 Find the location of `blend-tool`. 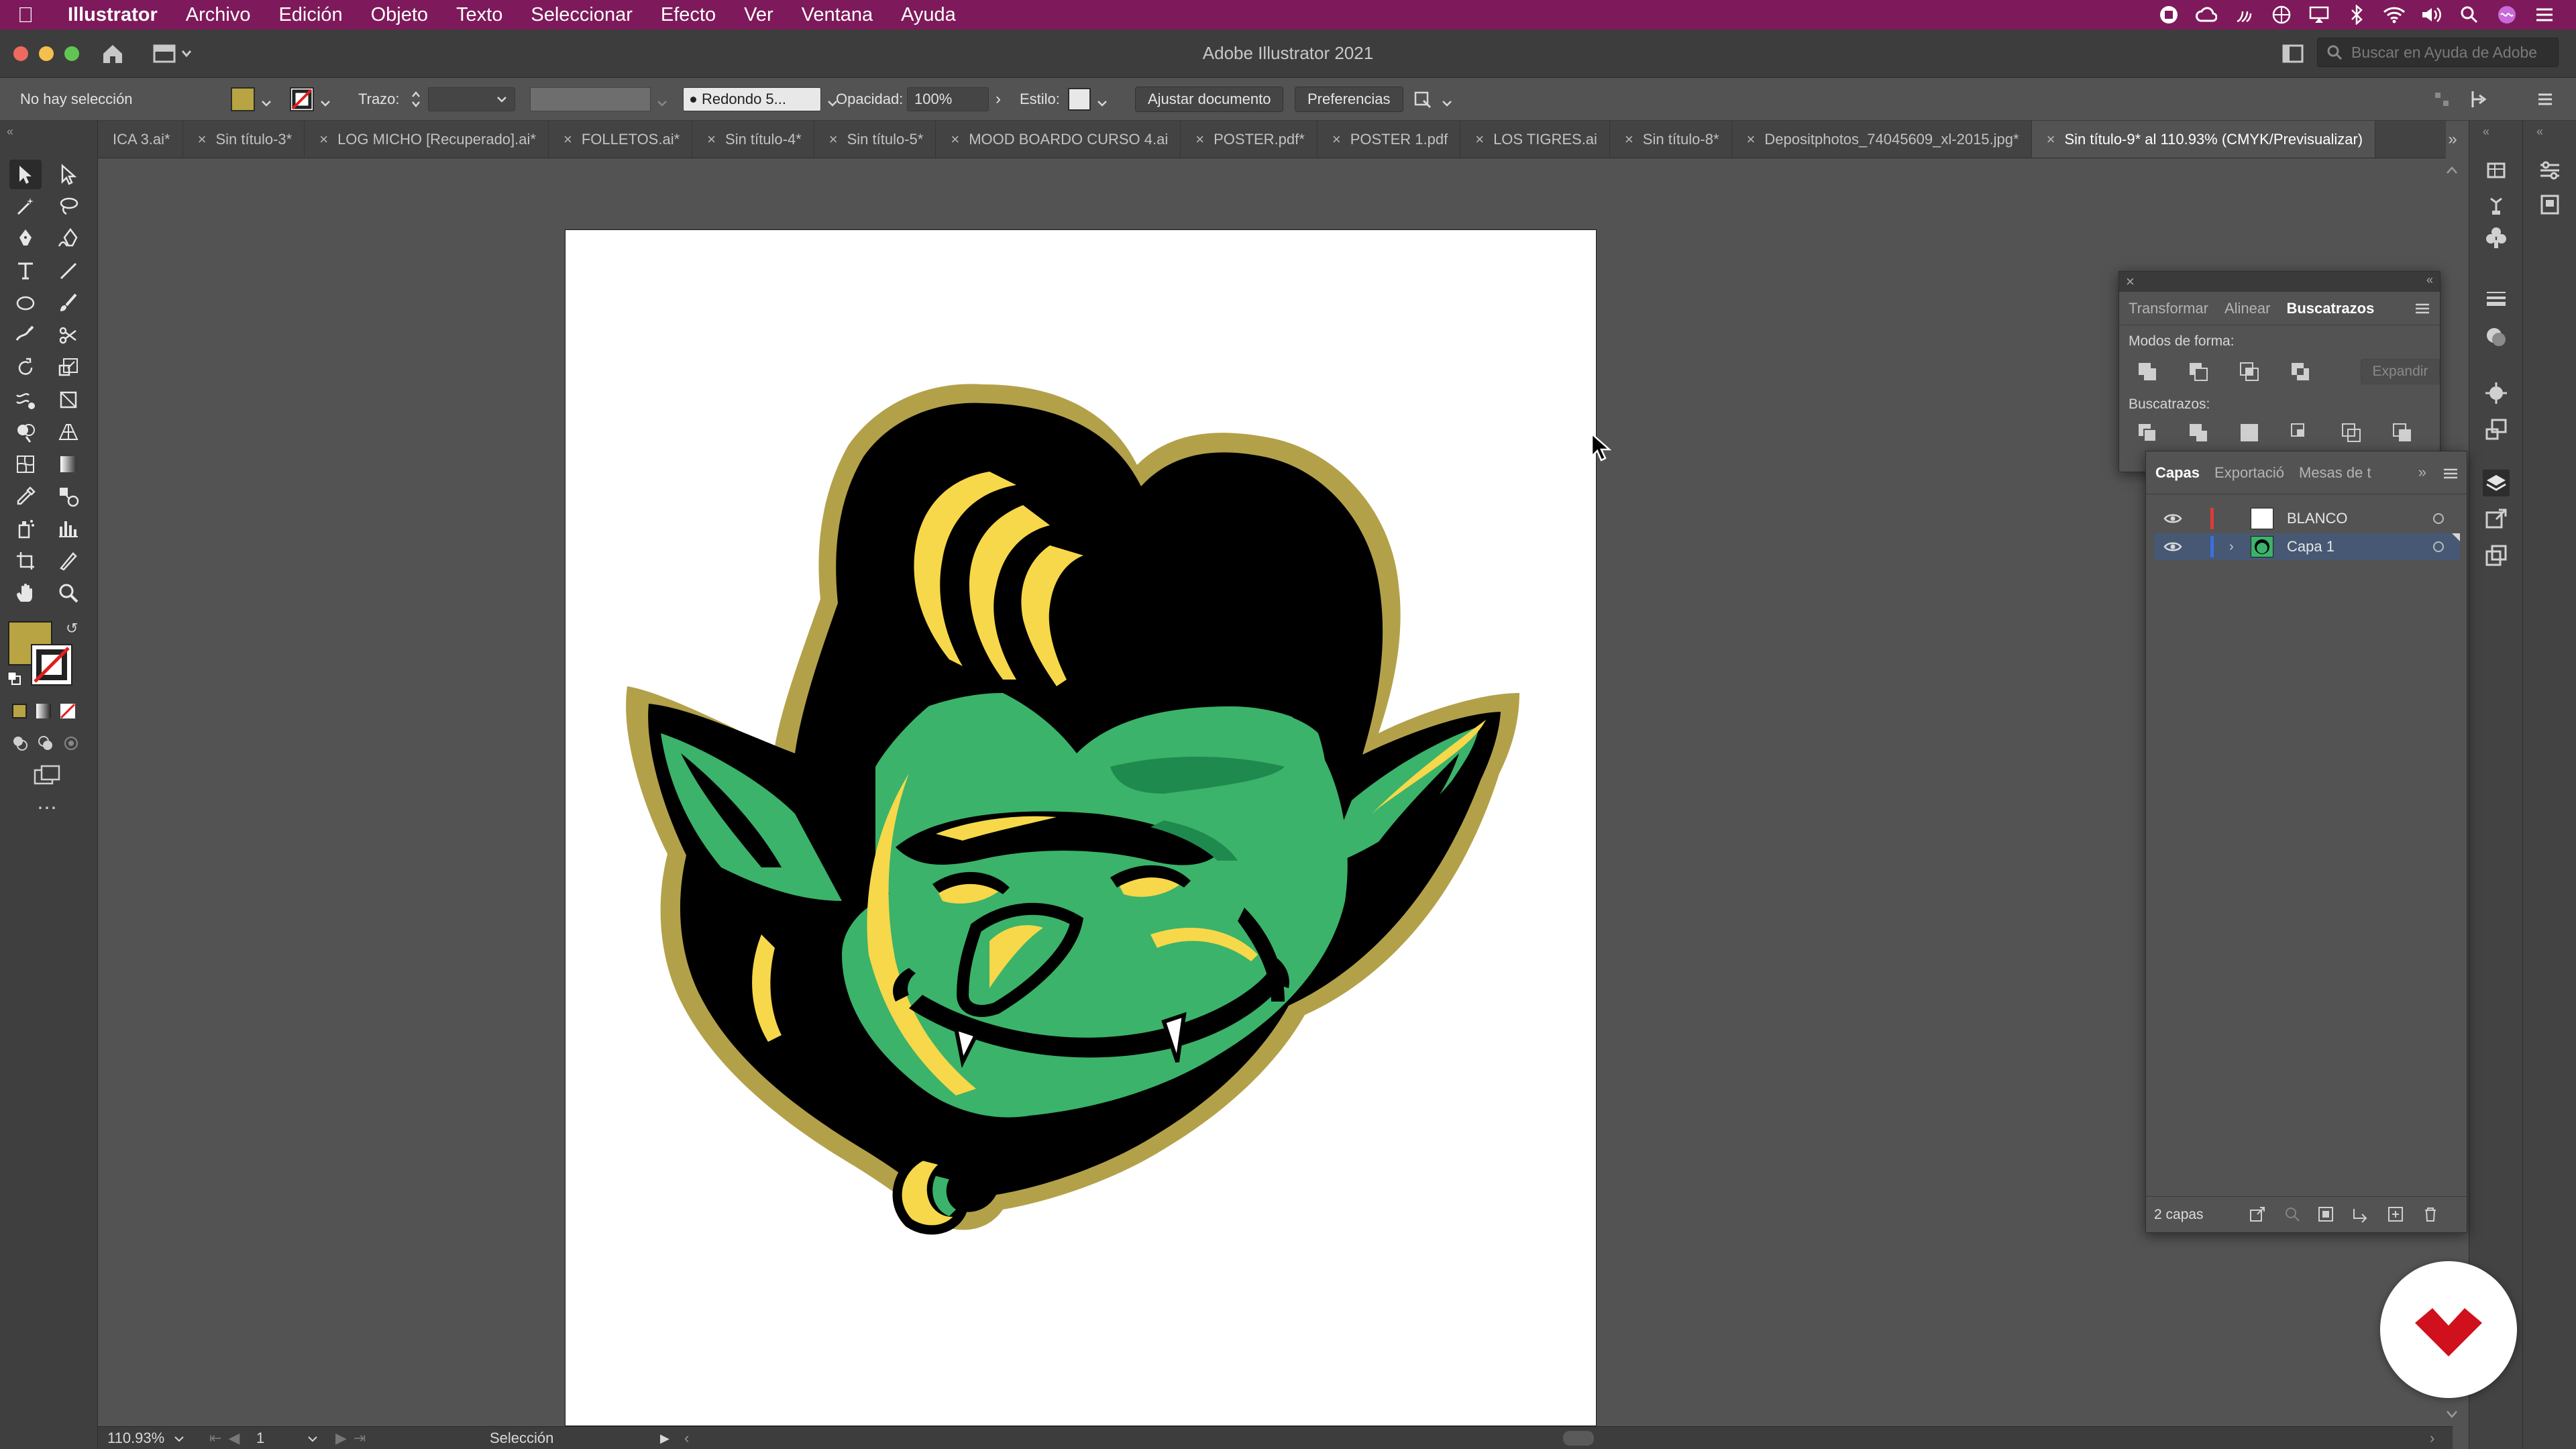

blend-tool is located at coordinates (68, 496).